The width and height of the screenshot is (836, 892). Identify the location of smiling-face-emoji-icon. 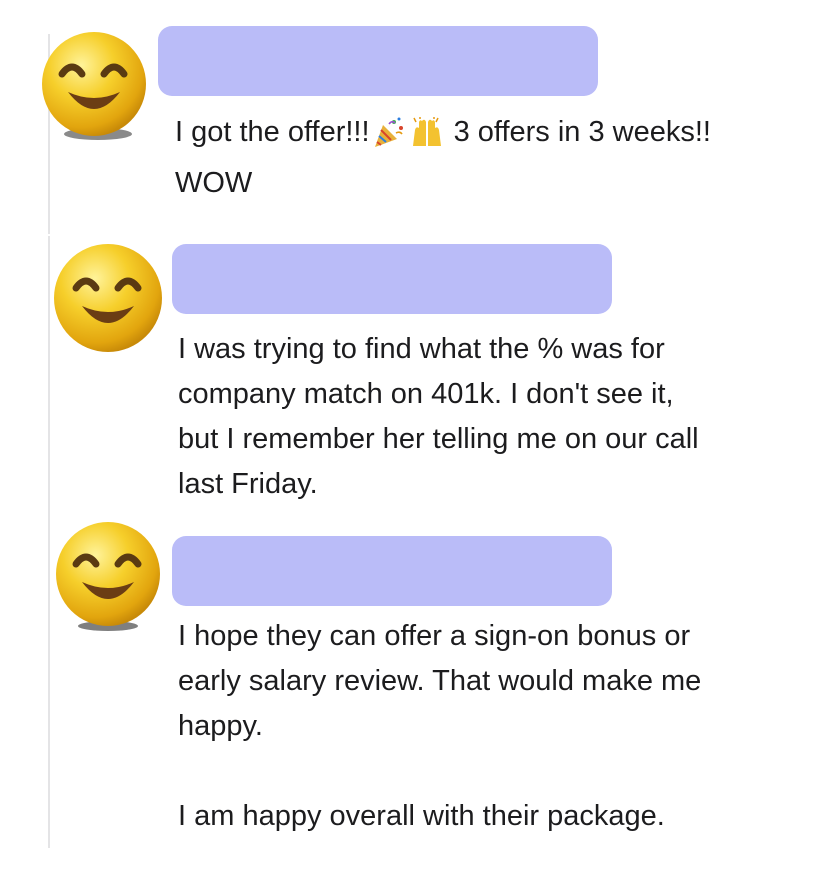
(108, 576).